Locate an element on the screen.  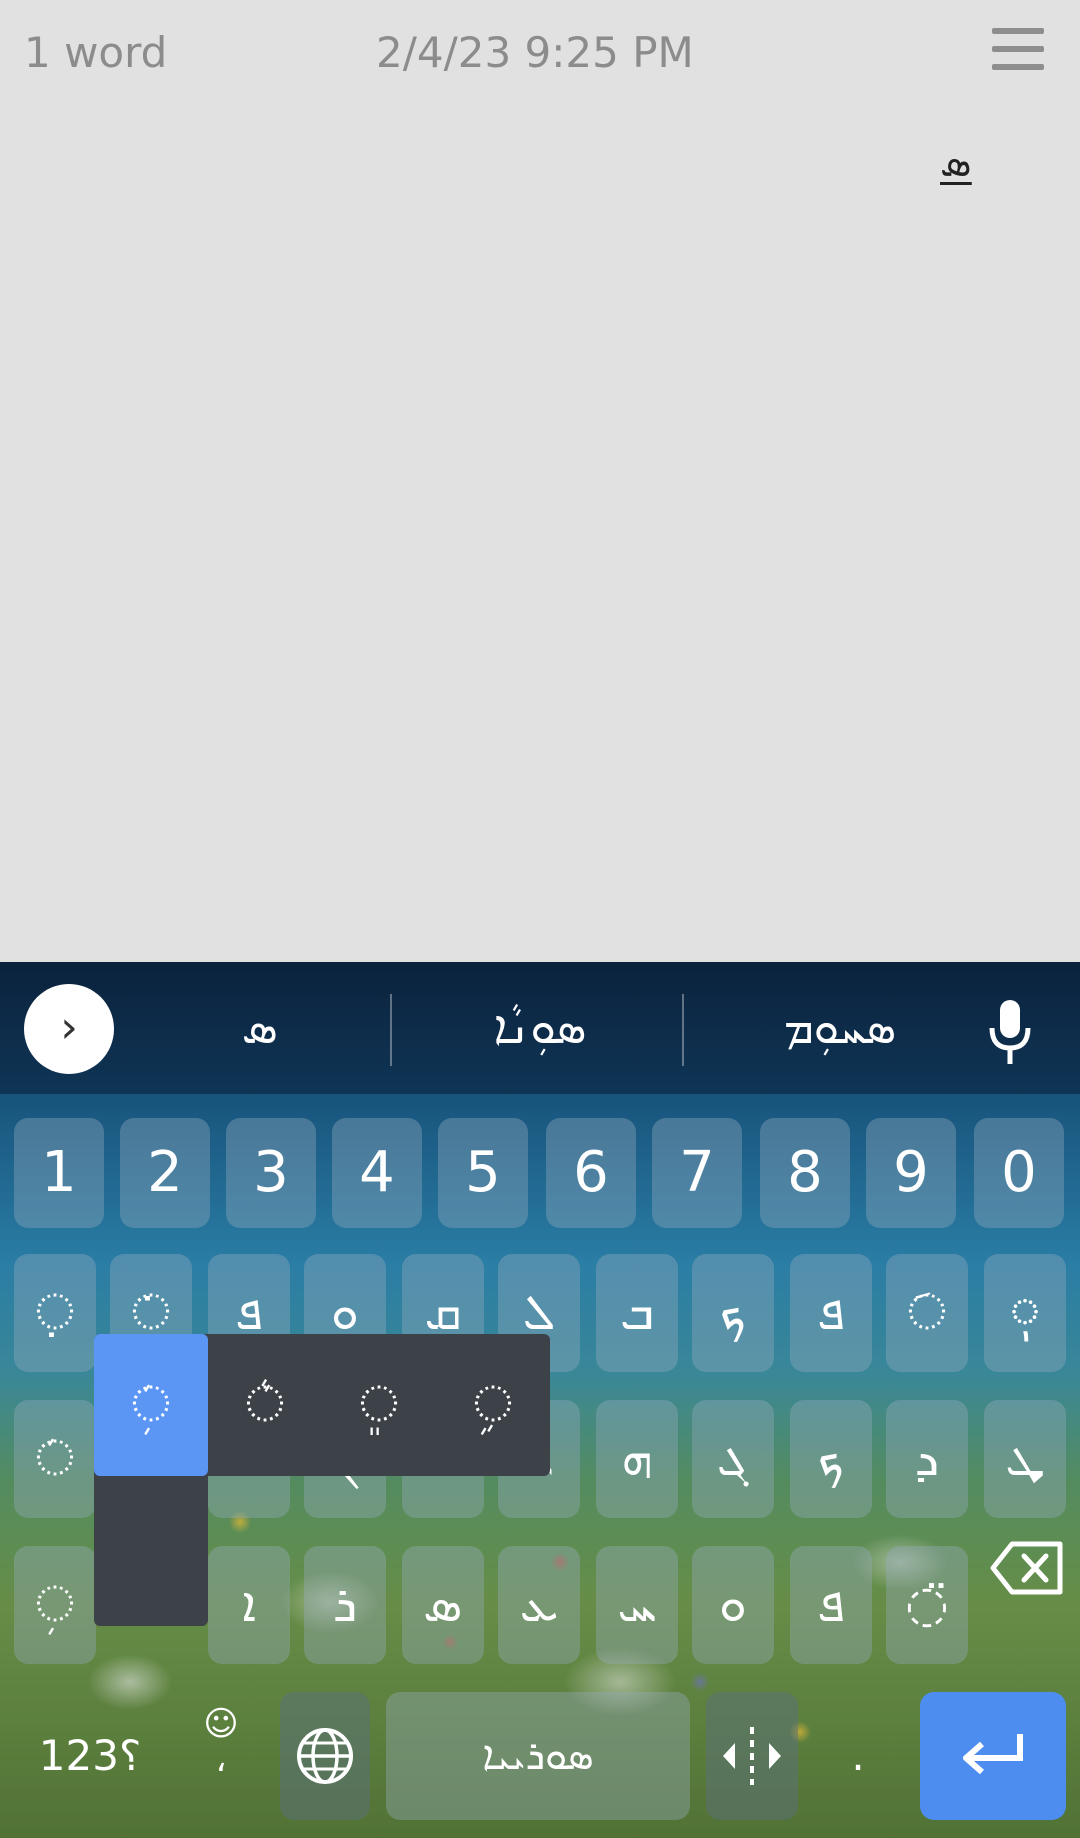
note-text-editor: ܣ is located at coordinates (956, 163).